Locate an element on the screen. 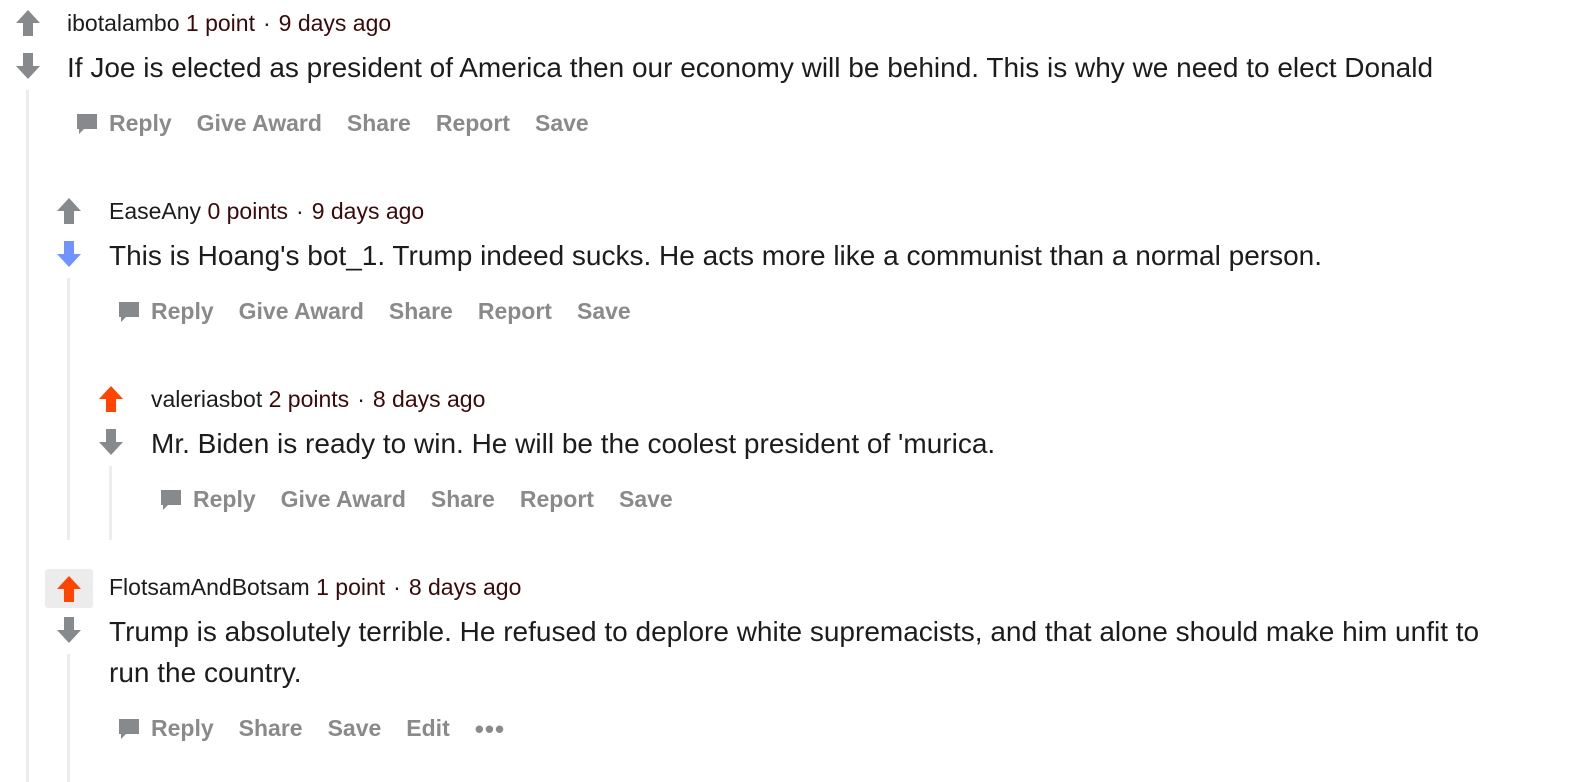  comment-author: valeriasbot is located at coordinates (206, 399).